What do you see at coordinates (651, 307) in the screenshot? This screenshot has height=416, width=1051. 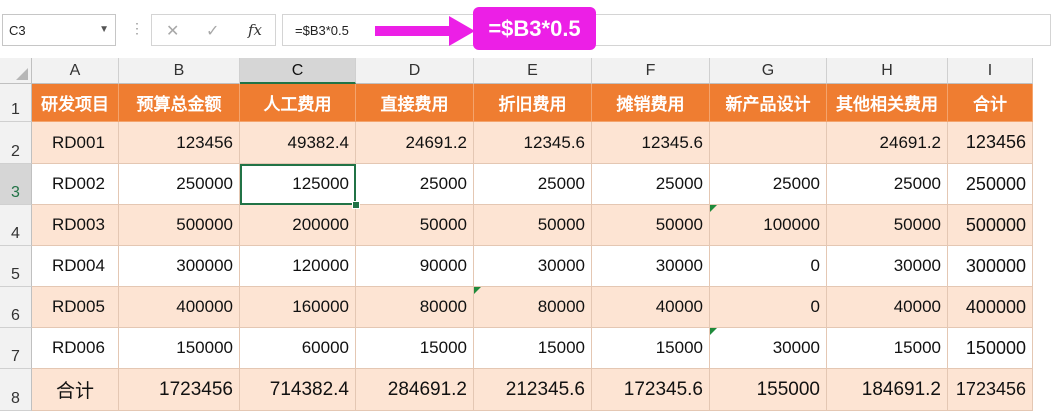 I see `cell-f6: 40000` at bounding box center [651, 307].